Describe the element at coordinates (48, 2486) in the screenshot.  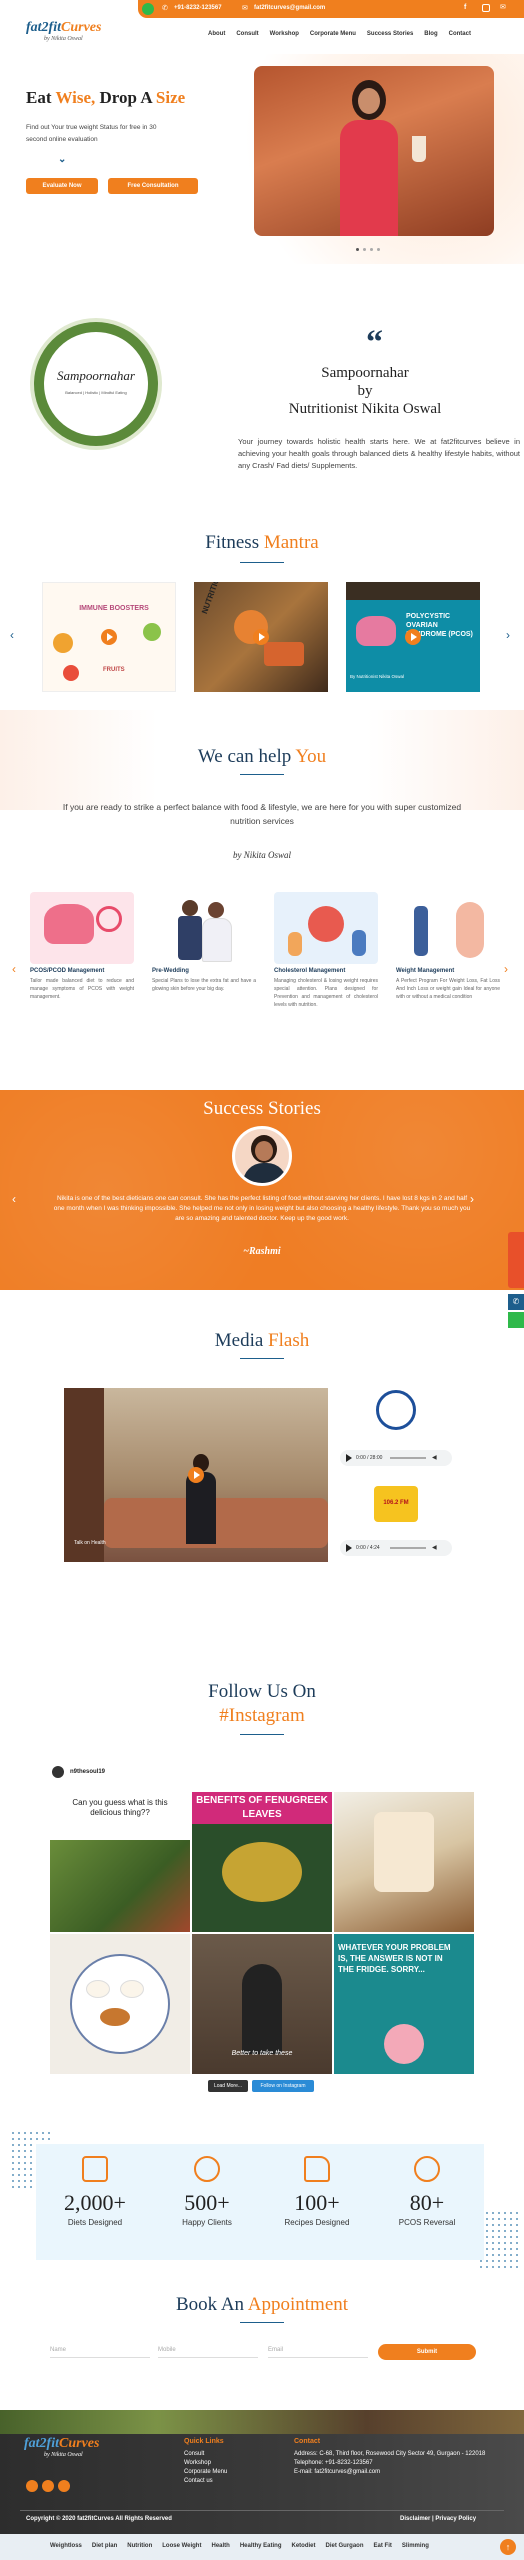
I see `facebook-icon` at that location.